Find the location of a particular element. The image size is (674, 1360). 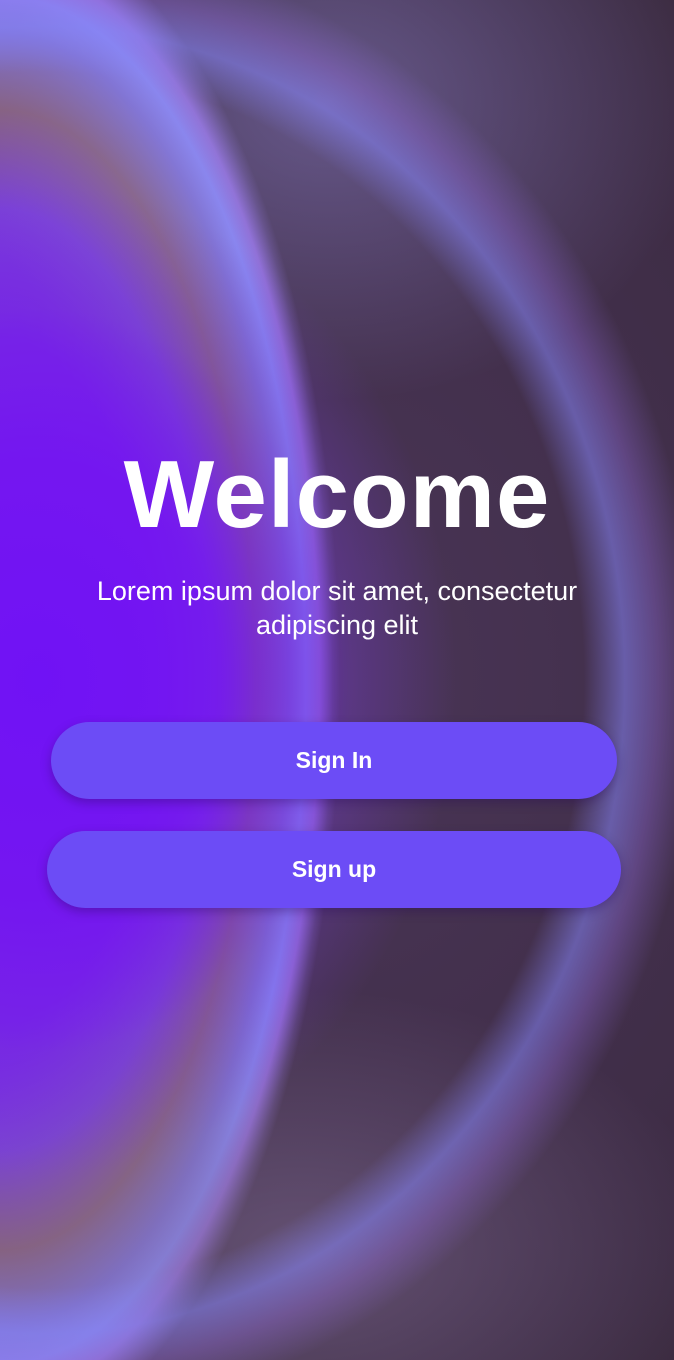

sign-up-label: Sign up is located at coordinates (334, 869).